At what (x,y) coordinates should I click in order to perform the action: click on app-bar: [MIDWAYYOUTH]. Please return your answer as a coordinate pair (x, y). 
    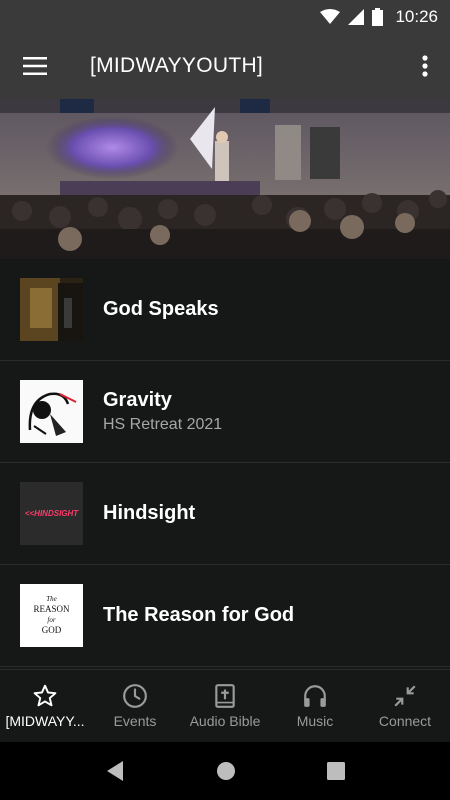
    Looking at the image, I should click on (225, 66).